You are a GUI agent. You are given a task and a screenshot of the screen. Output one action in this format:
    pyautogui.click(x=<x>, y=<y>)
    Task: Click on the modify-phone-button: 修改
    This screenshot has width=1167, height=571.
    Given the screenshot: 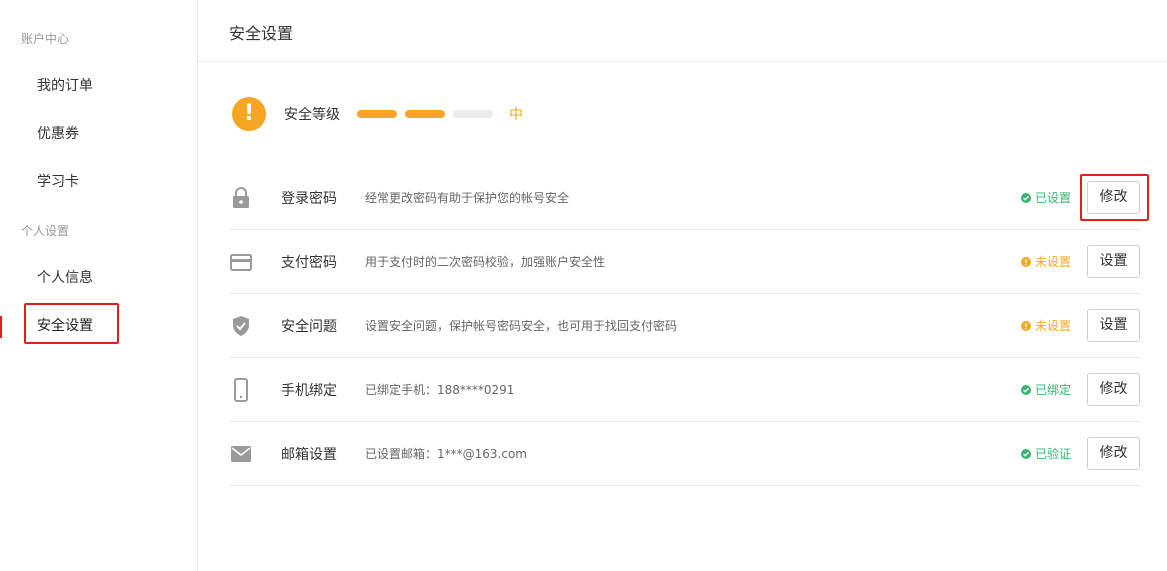 What is the action you would take?
    pyautogui.click(x=1113, y=389)
    